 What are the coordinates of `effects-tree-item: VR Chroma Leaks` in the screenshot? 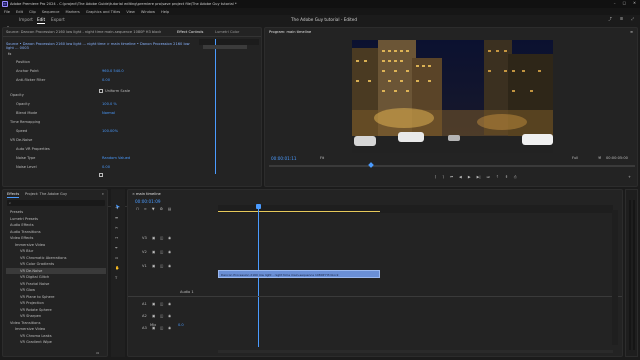 It's located at (56, 336).